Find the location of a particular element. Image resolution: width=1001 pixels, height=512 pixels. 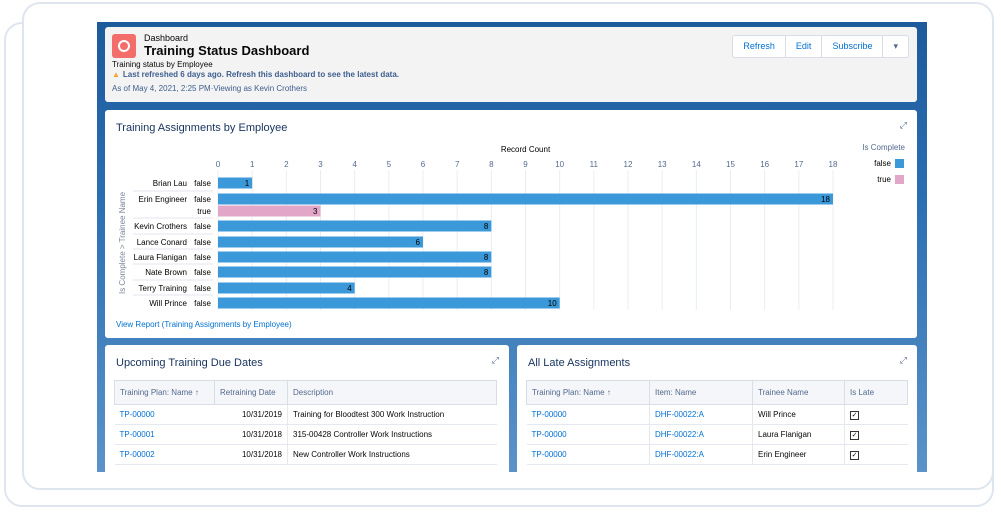

bar-value-label: 6 is located at coordinates (418, 242).